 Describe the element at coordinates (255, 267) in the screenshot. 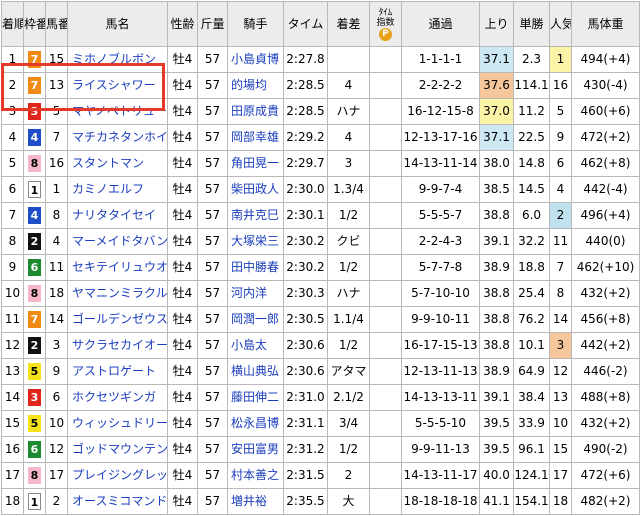

I see `jockey-name-link: 田中勝春` at that location.